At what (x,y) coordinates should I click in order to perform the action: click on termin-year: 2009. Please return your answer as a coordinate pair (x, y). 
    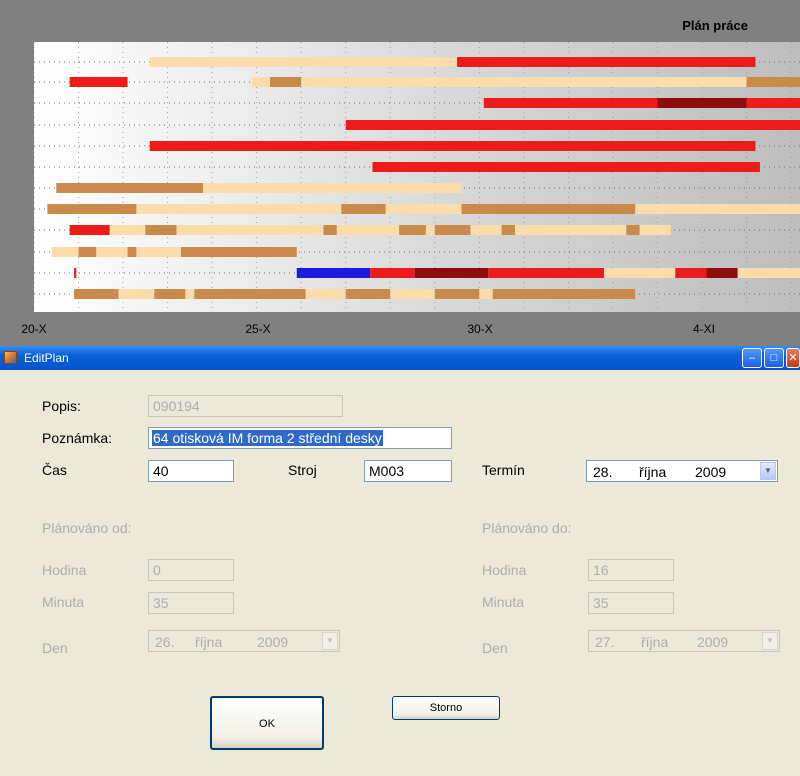
    Looking at the image, I should click on (711, 472).